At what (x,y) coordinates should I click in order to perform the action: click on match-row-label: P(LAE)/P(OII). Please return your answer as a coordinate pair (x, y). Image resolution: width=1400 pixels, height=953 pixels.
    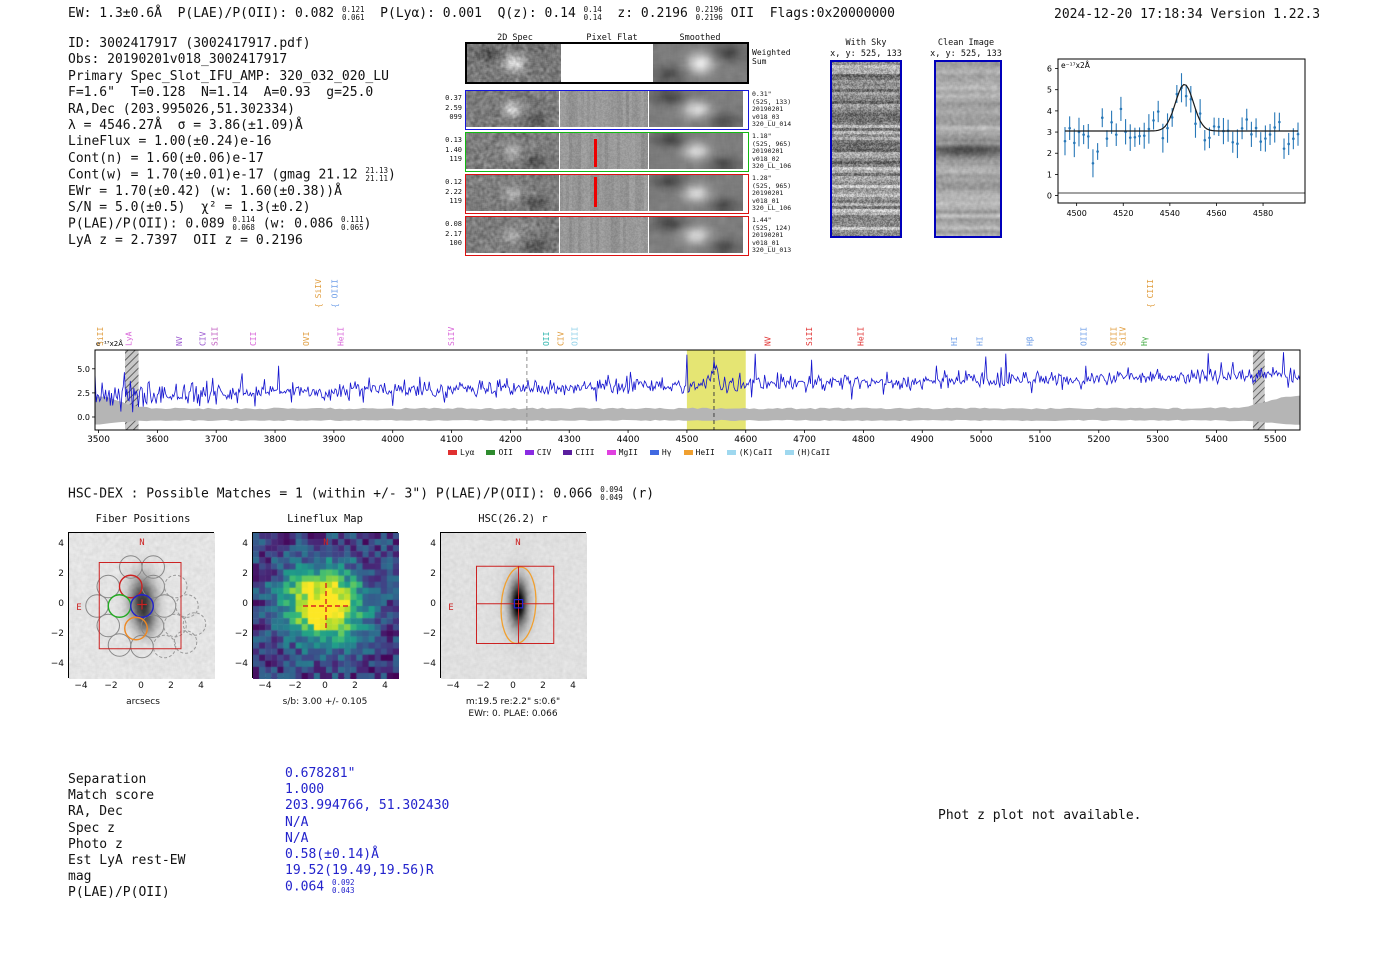
    Looking at the image, I should click on (119, 893).